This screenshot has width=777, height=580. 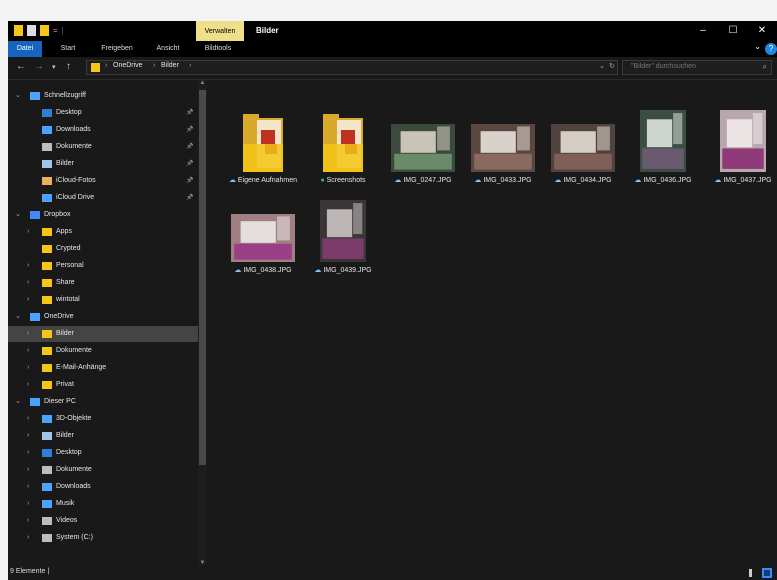 I want to click on expand-ribbon-icon: ⌄, so click(x=757, y=46).